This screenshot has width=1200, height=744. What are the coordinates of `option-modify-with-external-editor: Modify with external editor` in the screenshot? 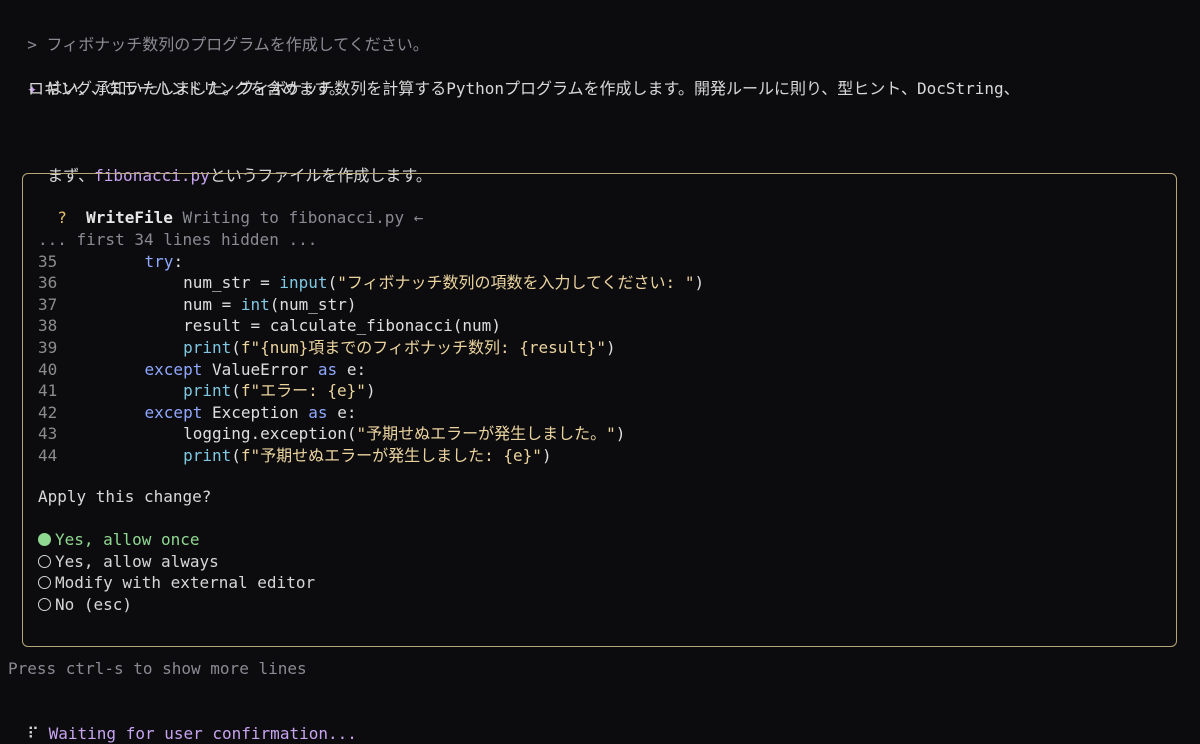 It's located at (176, 583).